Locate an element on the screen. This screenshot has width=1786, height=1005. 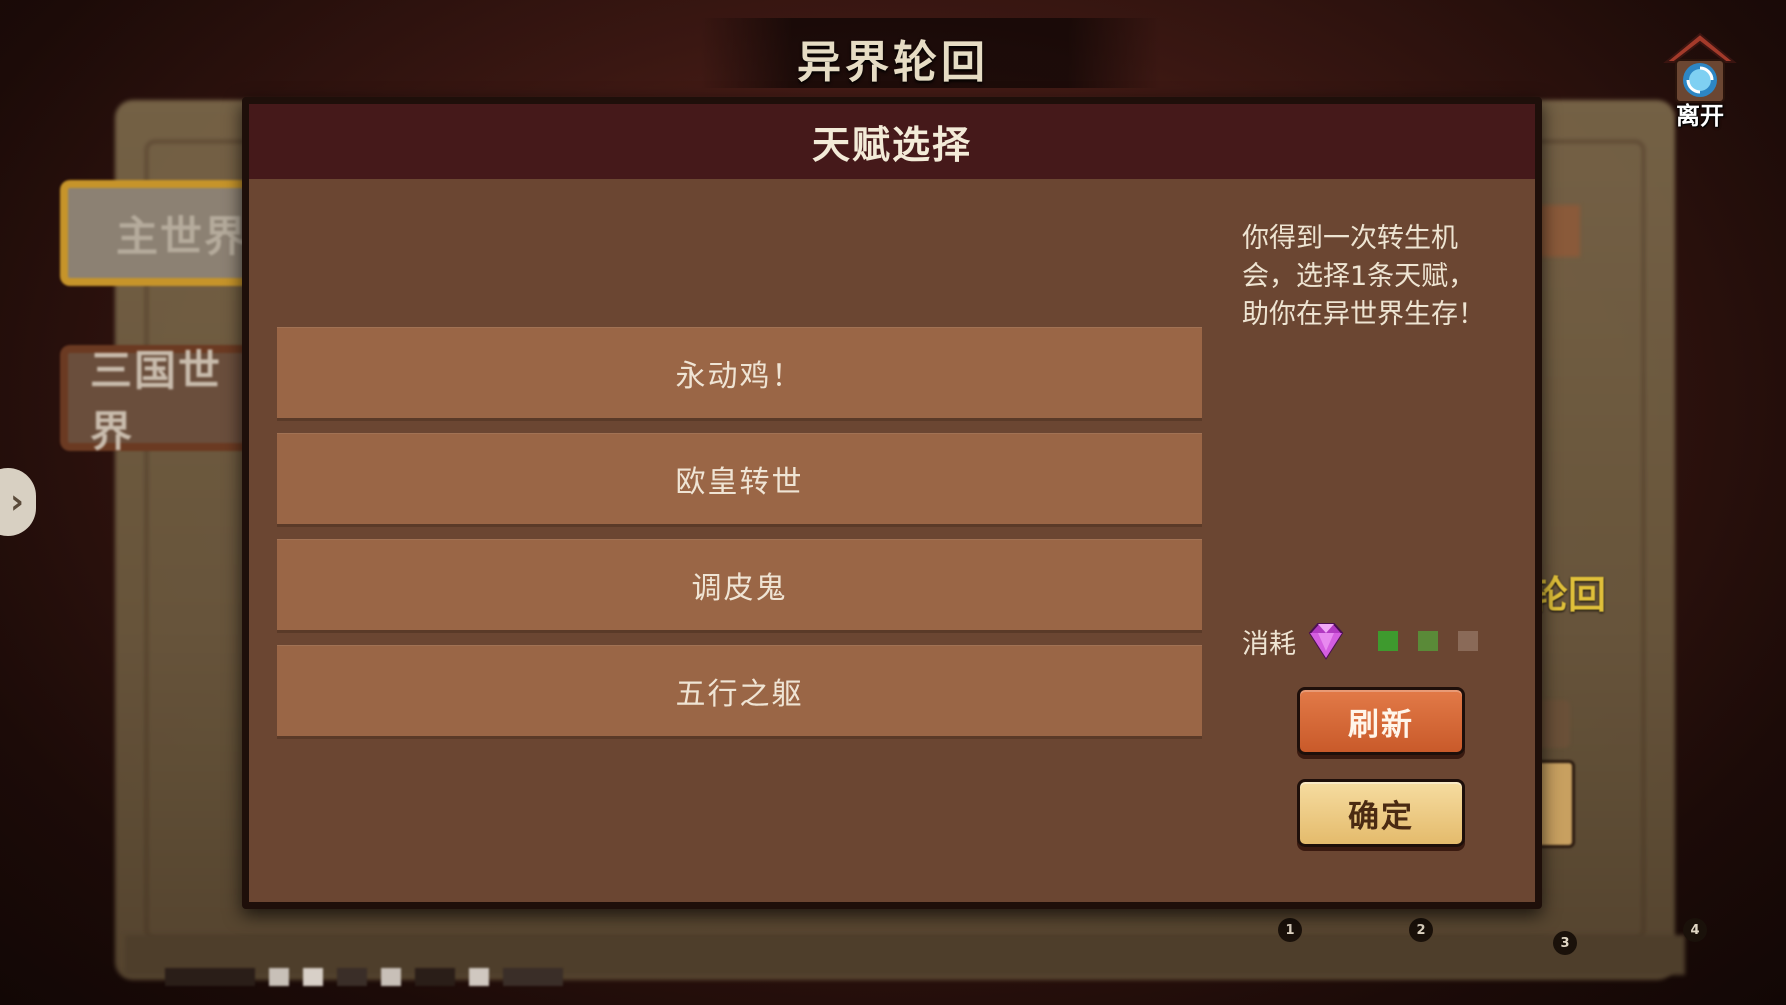
page-number: 3 is located at coordinates (1565, 943).